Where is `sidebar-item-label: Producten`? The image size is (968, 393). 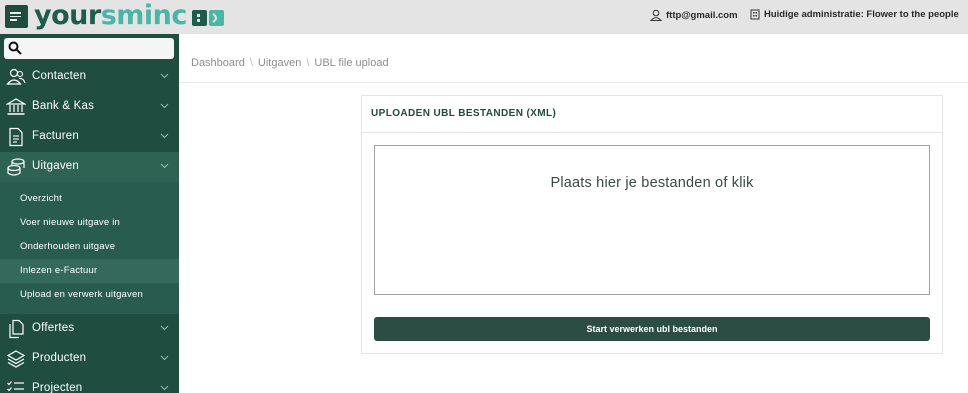 sidebar-item-label: Producten is located at coordinates (59, 358).